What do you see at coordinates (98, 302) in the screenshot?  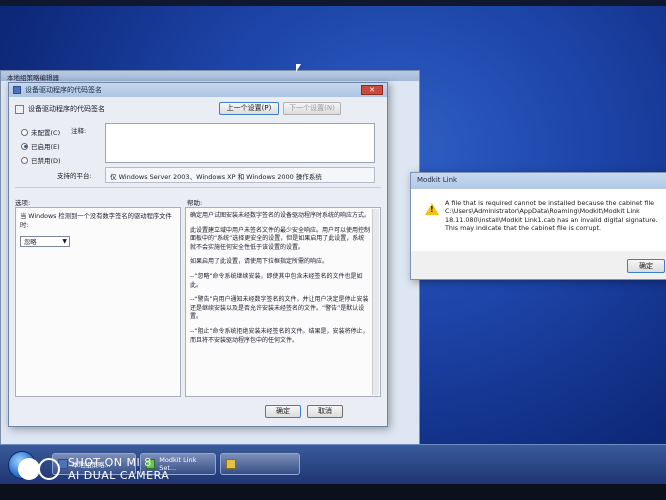 I see `options-pane: 当 Windows 检测到一个没有数字签名的驱动程序文件时: 忽略 ▼` at bounding box center [98, 302].